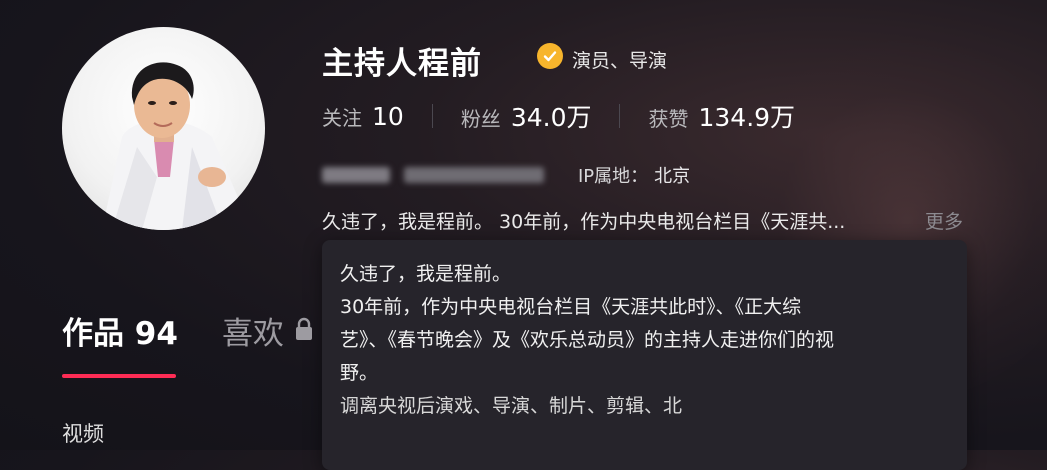 The width and height of the screenshot is (1047, 470). I want to click on stat-likes-value: 134.9万, so click(747, 117).